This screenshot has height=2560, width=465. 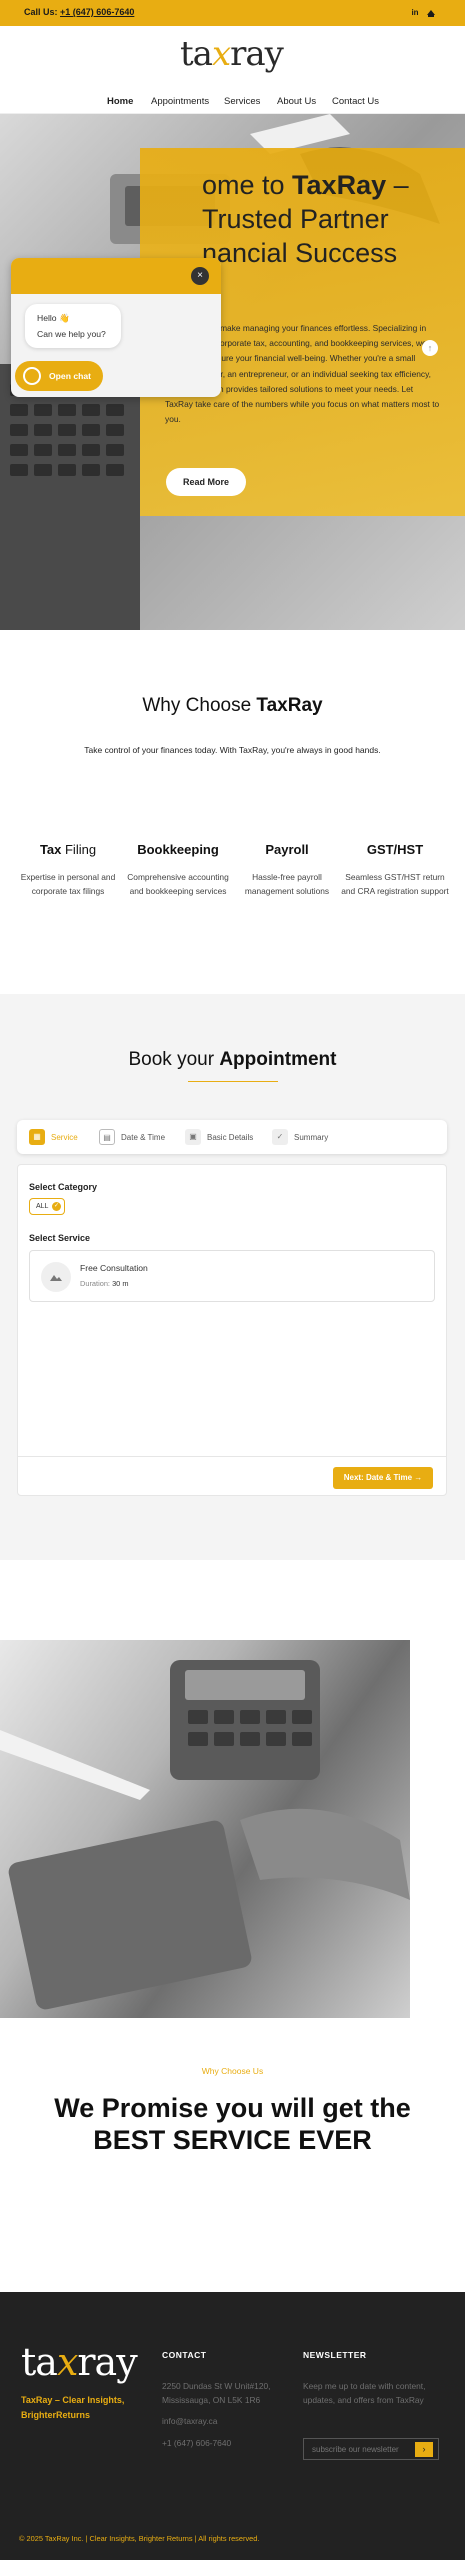 I want to click on service-title-payroll: Payroll, so click(x=287, y=849).